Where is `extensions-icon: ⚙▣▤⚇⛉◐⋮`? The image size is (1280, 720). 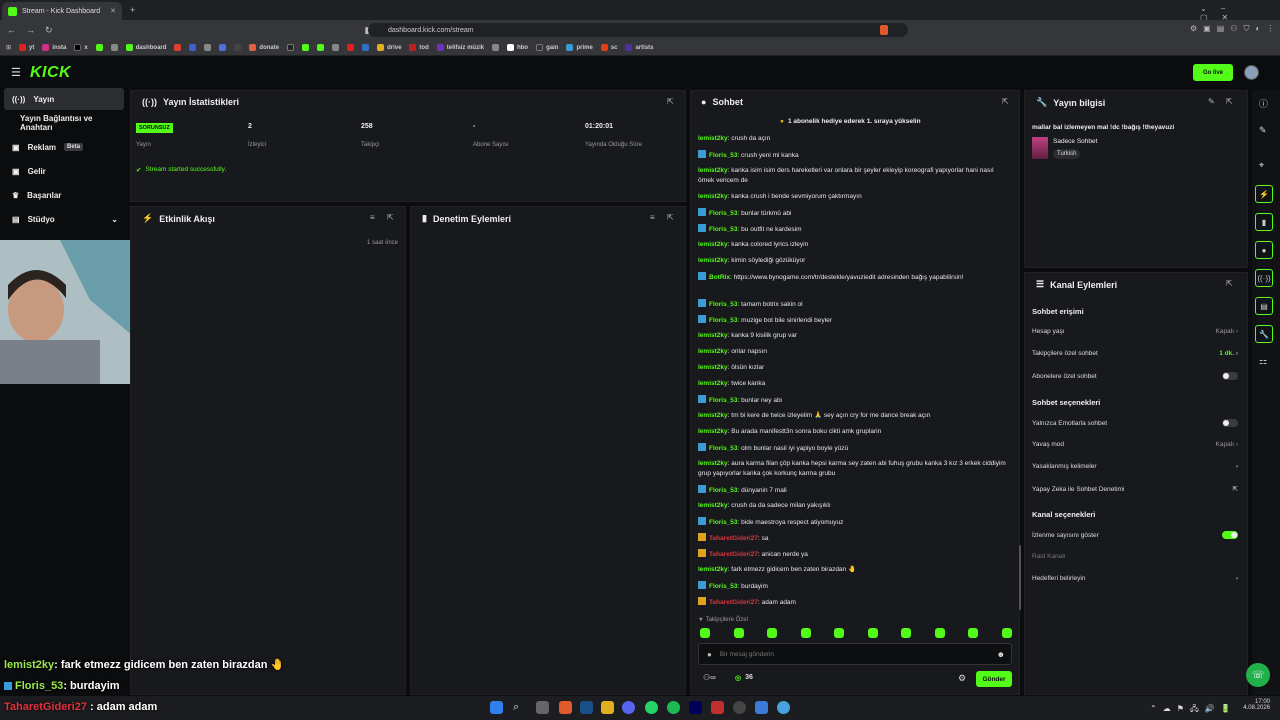
extensions-icon: ⚙▣▤⚇⛉◐⋮ is located at coordinates (1235, 29).